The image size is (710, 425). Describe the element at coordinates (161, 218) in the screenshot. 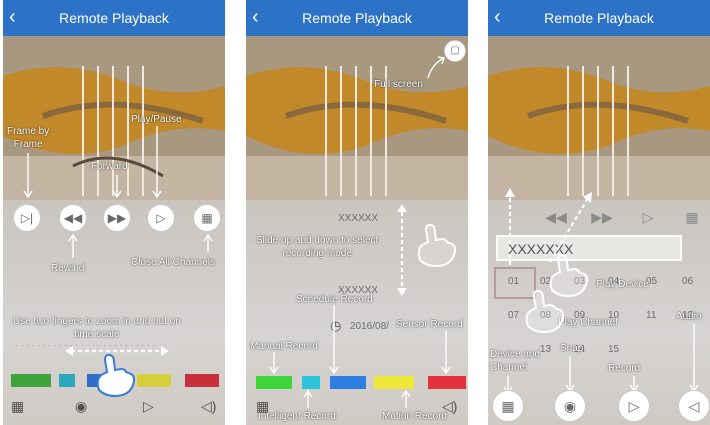

I see `play-pause-button: ▷` at that location.